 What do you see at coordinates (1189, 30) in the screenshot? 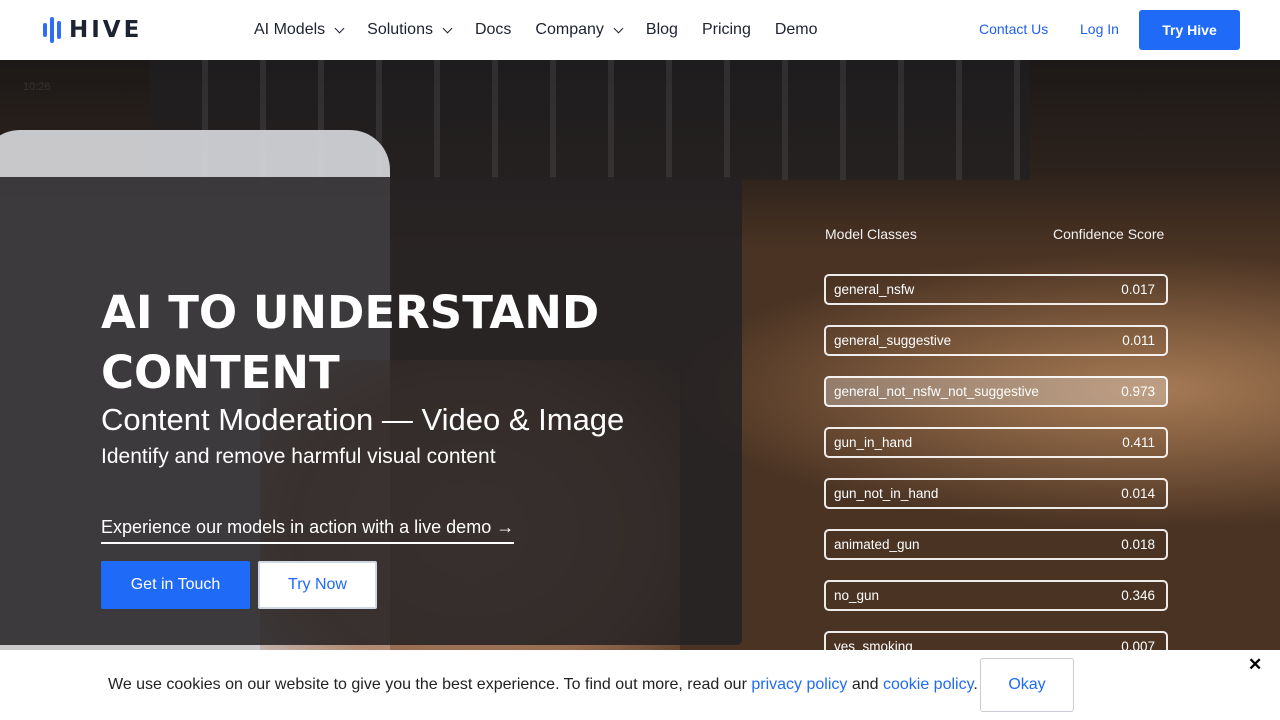
I see `try-hive-button: Try Hive` at bounding box center [1189, 30].